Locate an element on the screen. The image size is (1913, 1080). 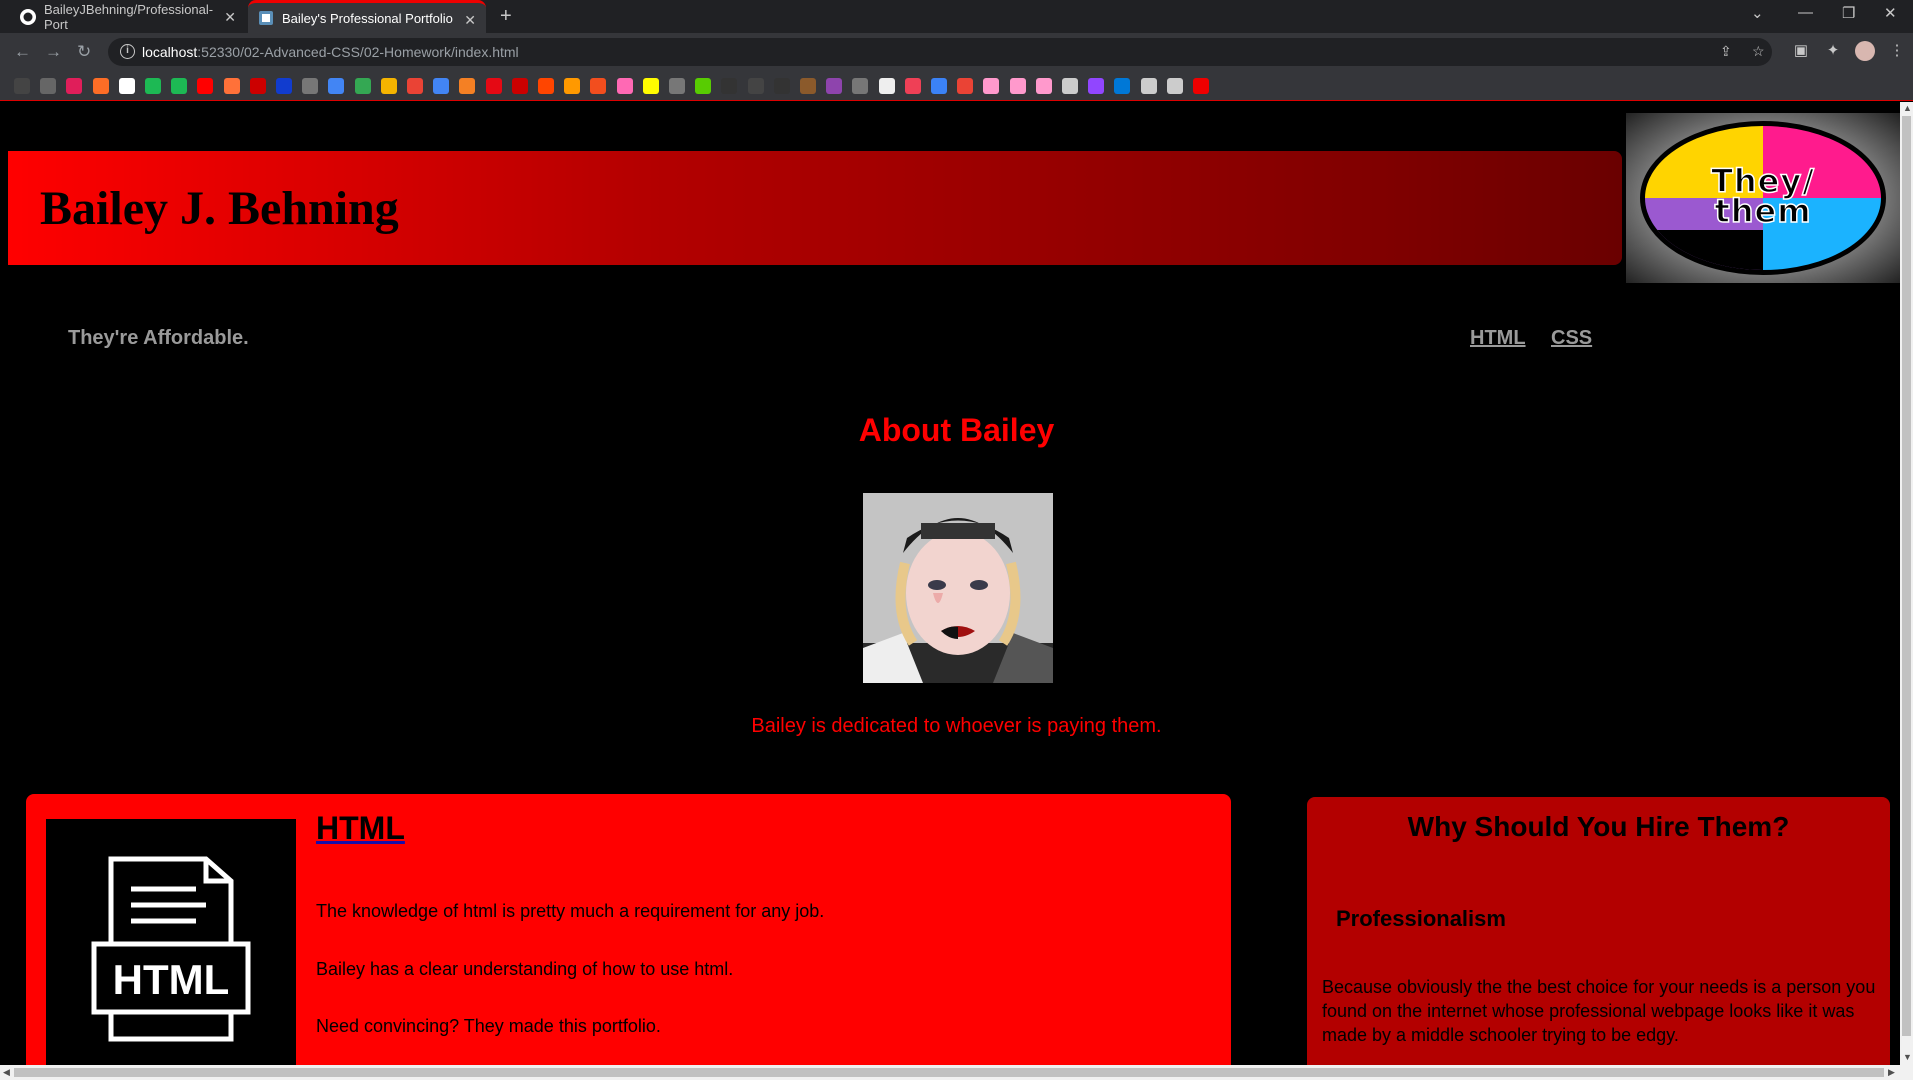
close-window-icon: ✕ is located at coordinates (1890, 13).